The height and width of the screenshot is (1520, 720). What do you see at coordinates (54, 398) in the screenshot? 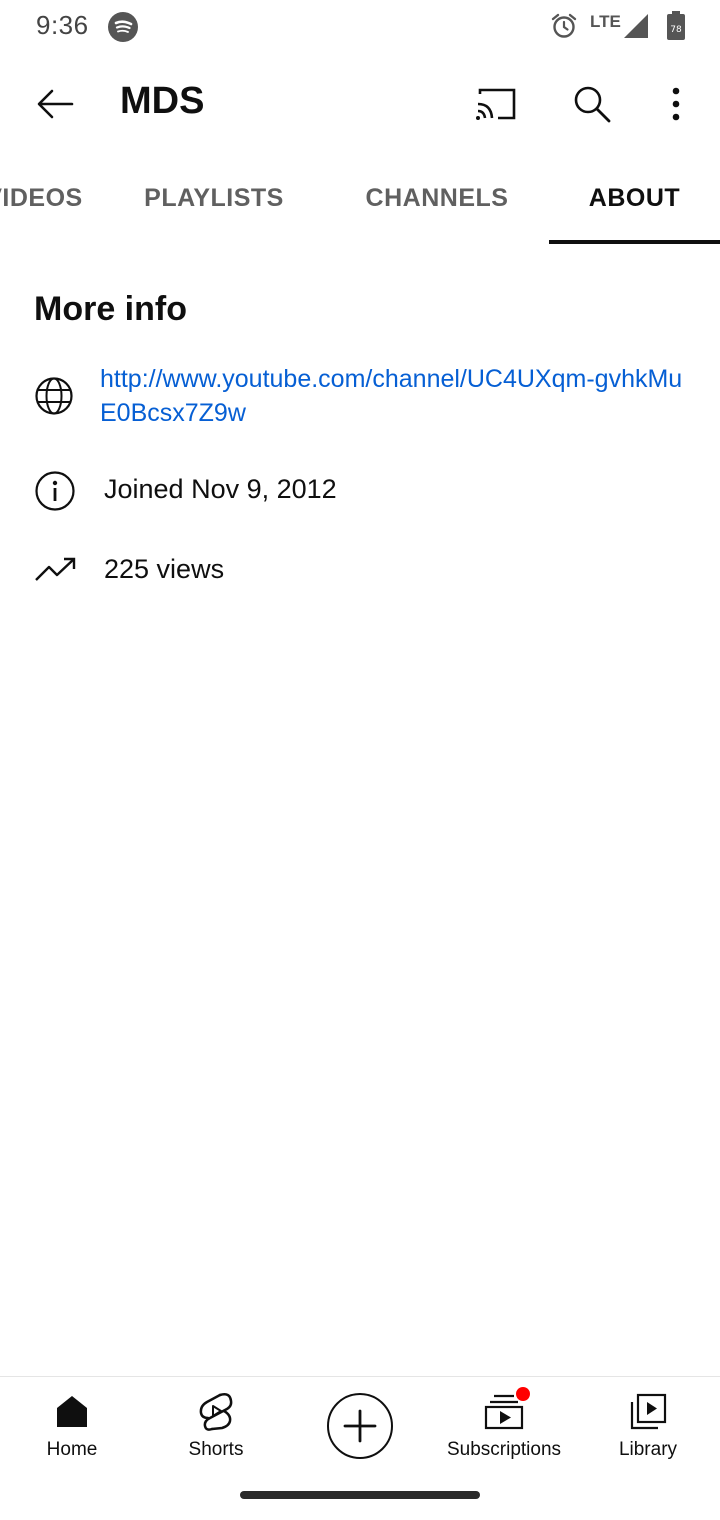
I see `globe-icon` at bounding box center [54, 398].